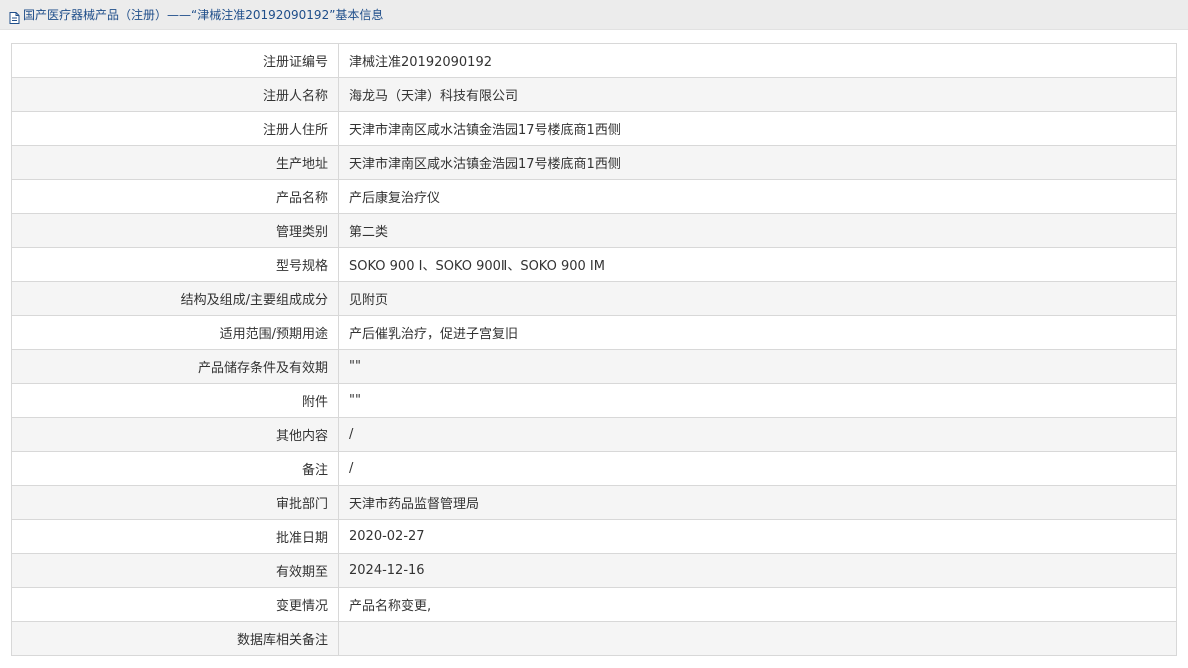 The width and height of the screenshot is (1188, 668). I want to click on table-row: 产品名称 产后康复治疗仪, so click(594, 196).